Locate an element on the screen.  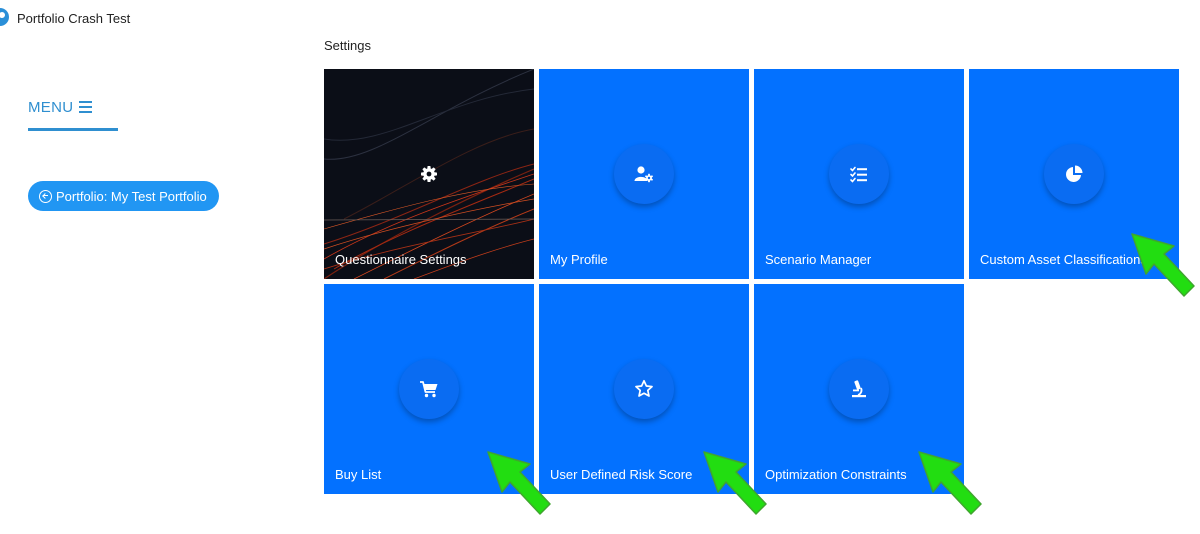
gear-icon is located at coordinates (429, 174).